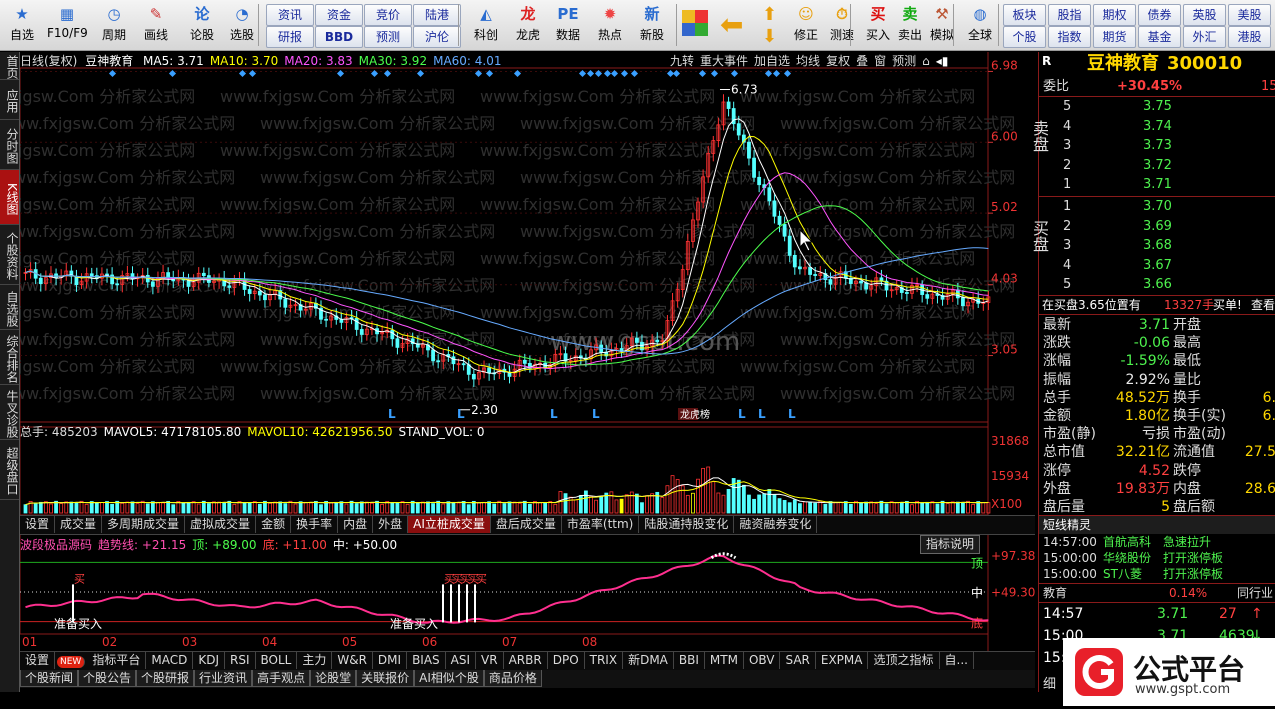  Describe the element at coordinates (980, 25) in the screenshot. I see `toolbar-button-16: ◍ 全球` at that location.